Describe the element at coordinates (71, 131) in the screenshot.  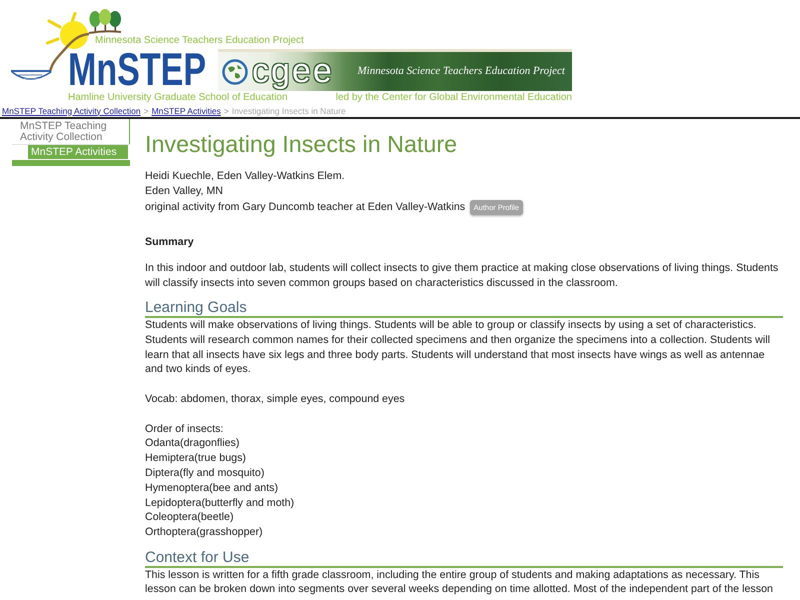
I see `sidebar-item: MnSTEP Teaching Activity Collection` at that location.